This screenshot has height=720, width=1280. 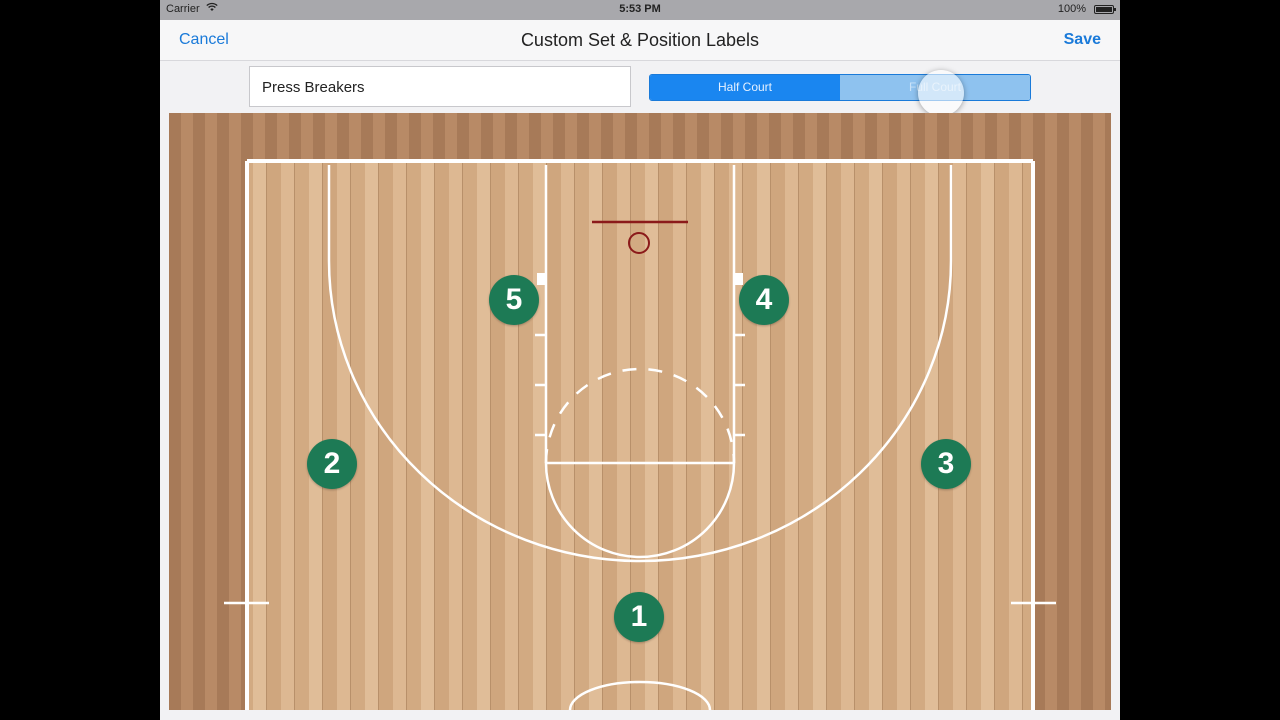 What do you see at coordinates (1105, 9) in the screenshot?
I see `battery-icon` at bounding box center [1105, 9].